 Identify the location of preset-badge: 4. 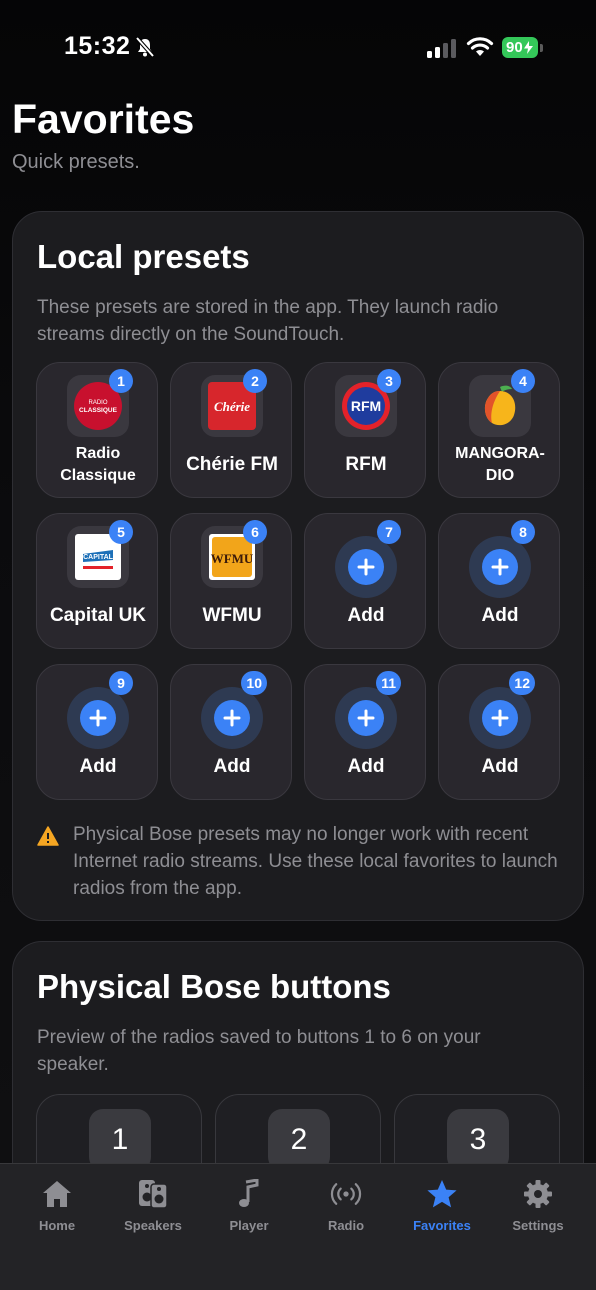
(523, 381).